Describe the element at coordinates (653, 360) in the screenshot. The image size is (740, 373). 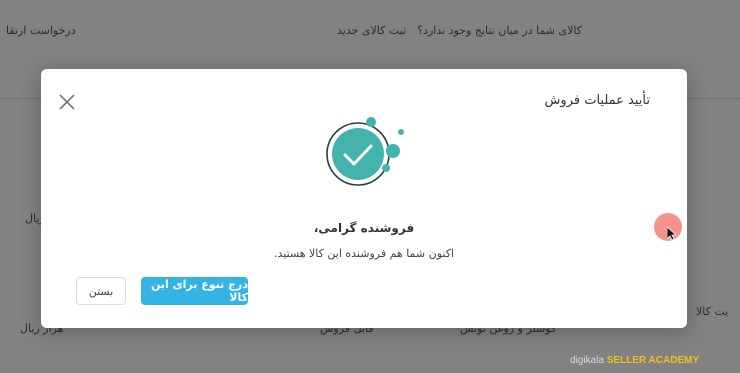
I see `watermark-academy: SELLER ACADEMY` at that location.